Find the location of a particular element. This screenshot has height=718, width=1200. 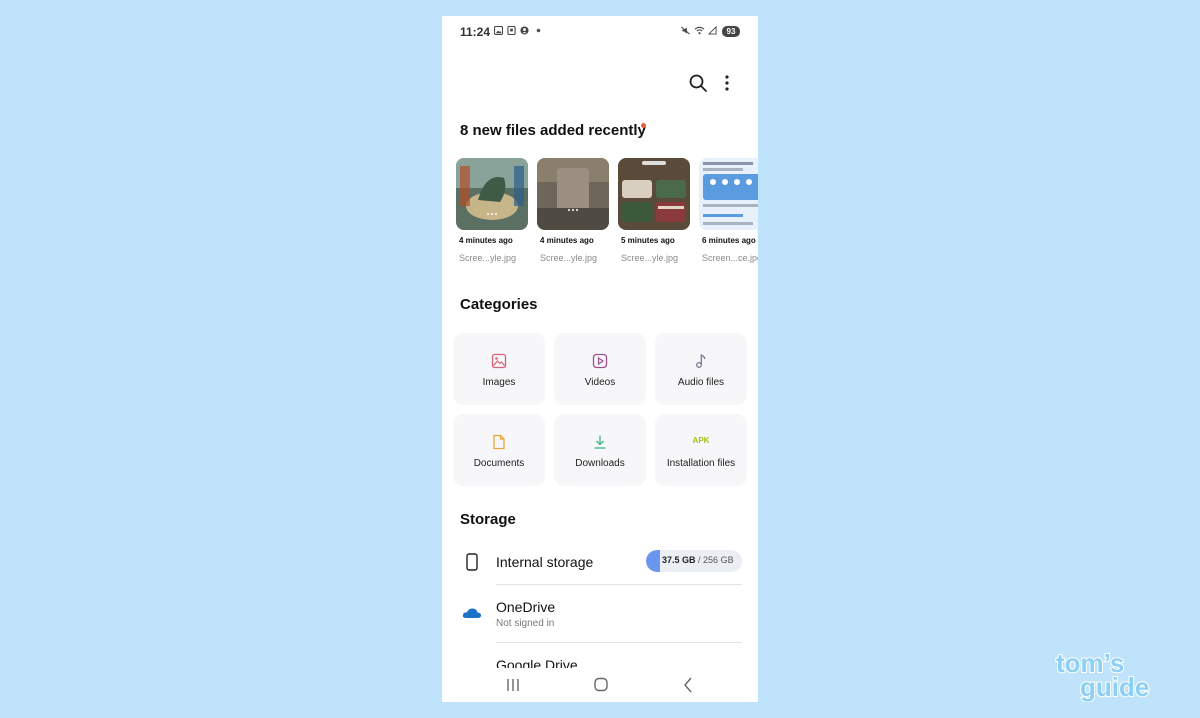

category-images: Images is located at coordinates (499, 369).